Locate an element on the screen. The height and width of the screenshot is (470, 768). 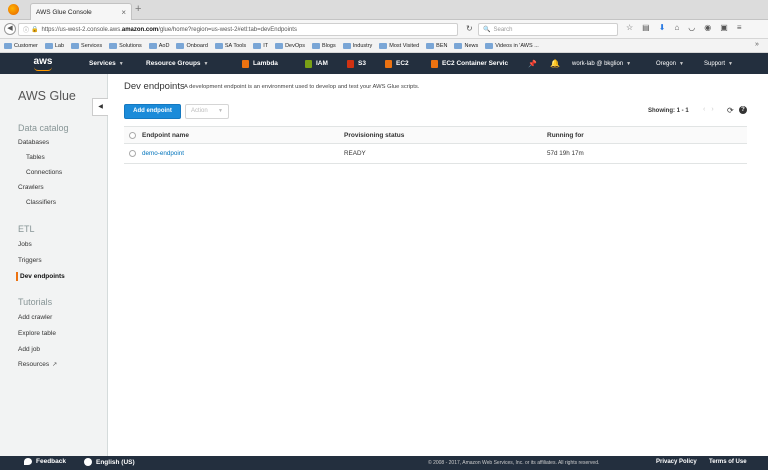
active-indicator is located at coordinates (17, 276).